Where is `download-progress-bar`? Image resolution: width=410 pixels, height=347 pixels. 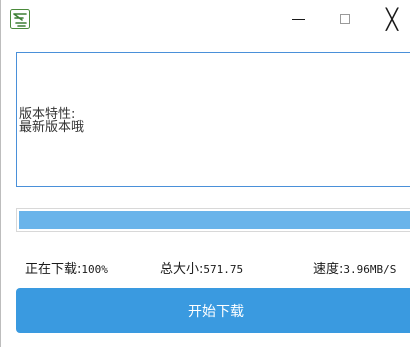 download-progress-bar is located at coordinates (213, 220).